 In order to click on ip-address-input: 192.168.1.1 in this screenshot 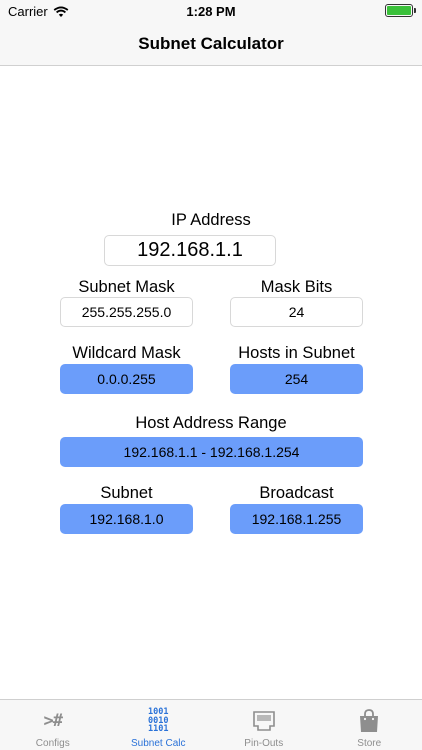, I will do `click(190, 250)`.